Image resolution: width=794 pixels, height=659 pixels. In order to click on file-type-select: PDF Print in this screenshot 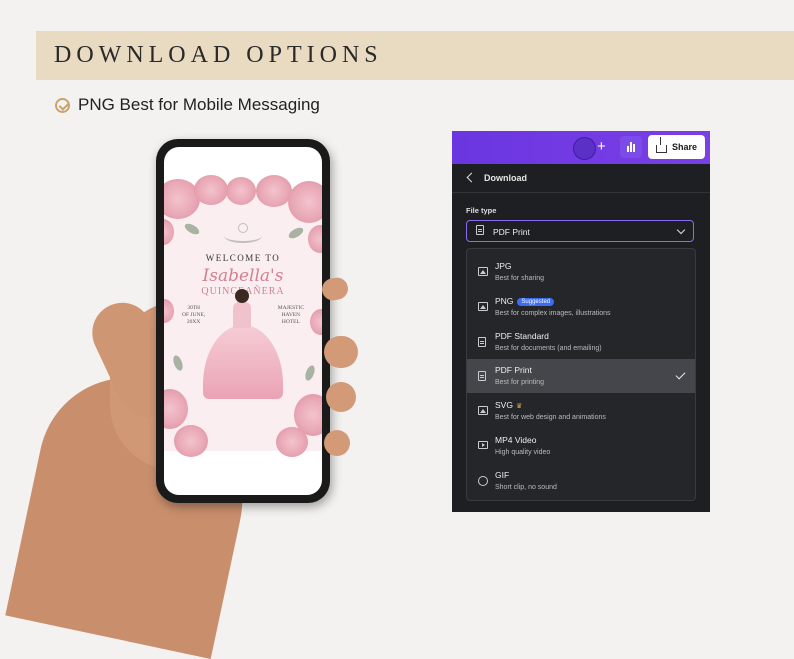, I will do `click(580, 231)`.